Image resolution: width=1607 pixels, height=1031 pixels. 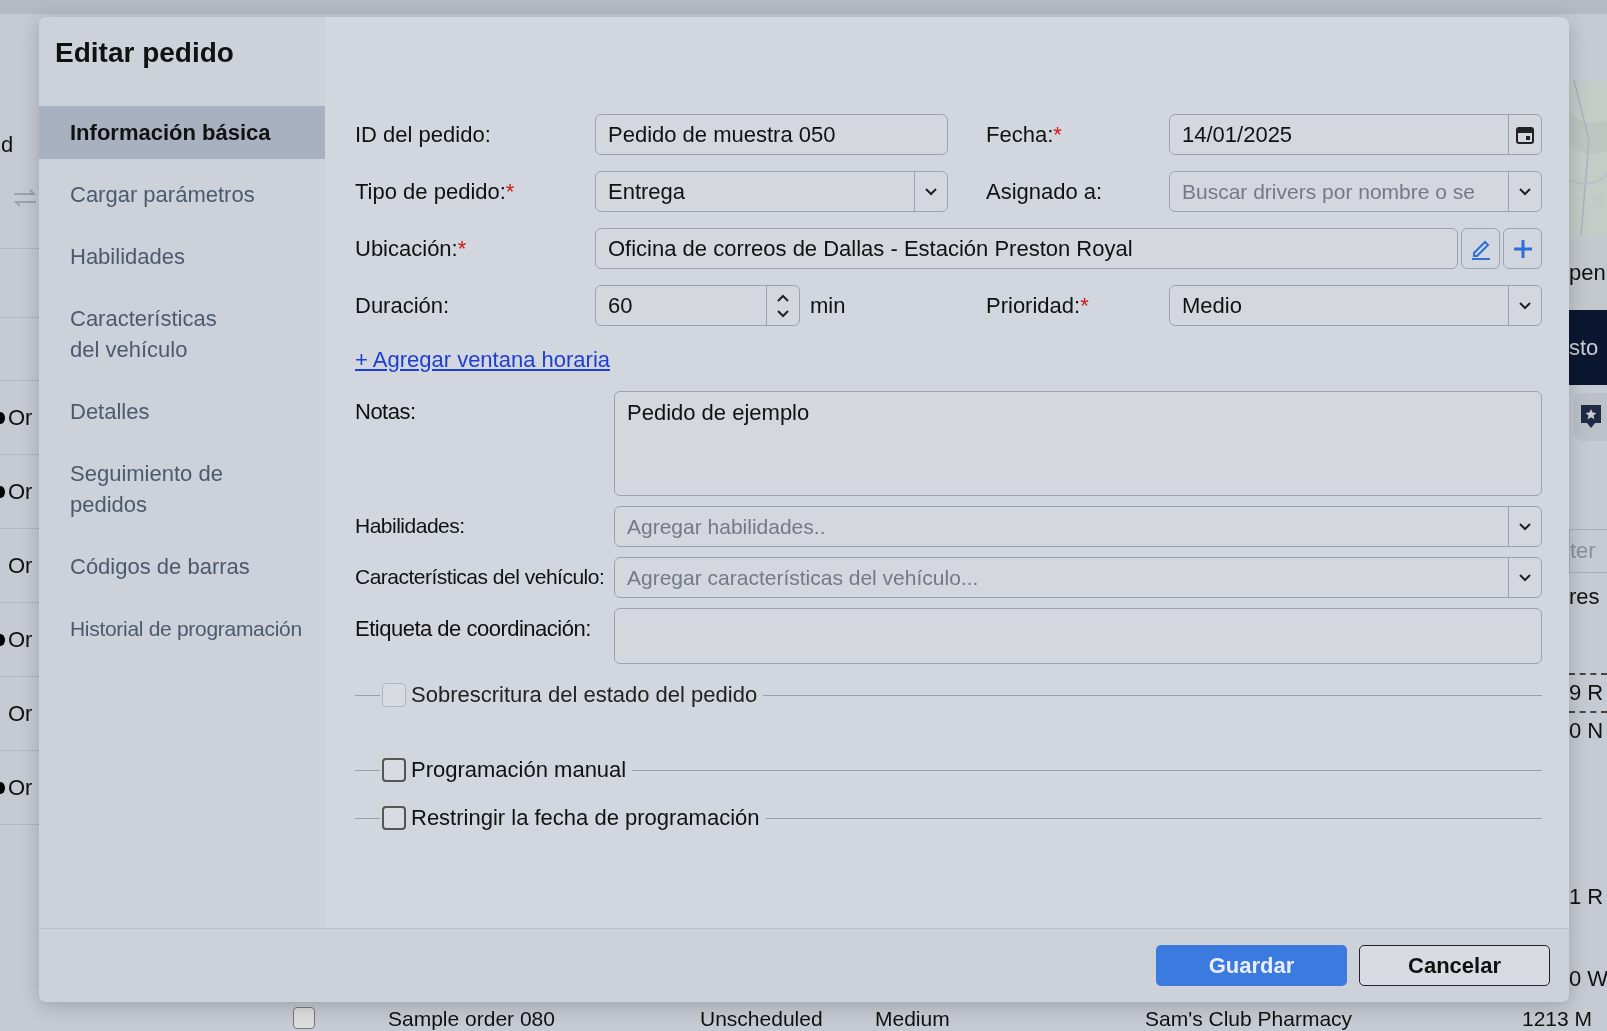 What do you see at coordinates (471, 1019) in the screenshot?
I see `table-cell: Sample order 080` at bounding box center [471, 1019].